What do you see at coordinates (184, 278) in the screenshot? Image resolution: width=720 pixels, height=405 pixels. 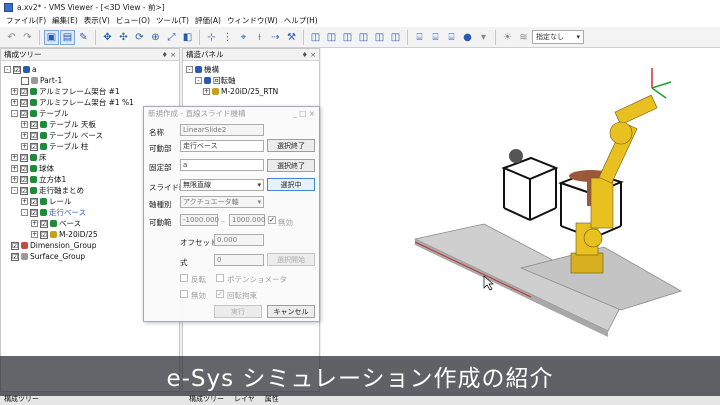 I see `reverse-checkbox` at bounding box center [184, 278].